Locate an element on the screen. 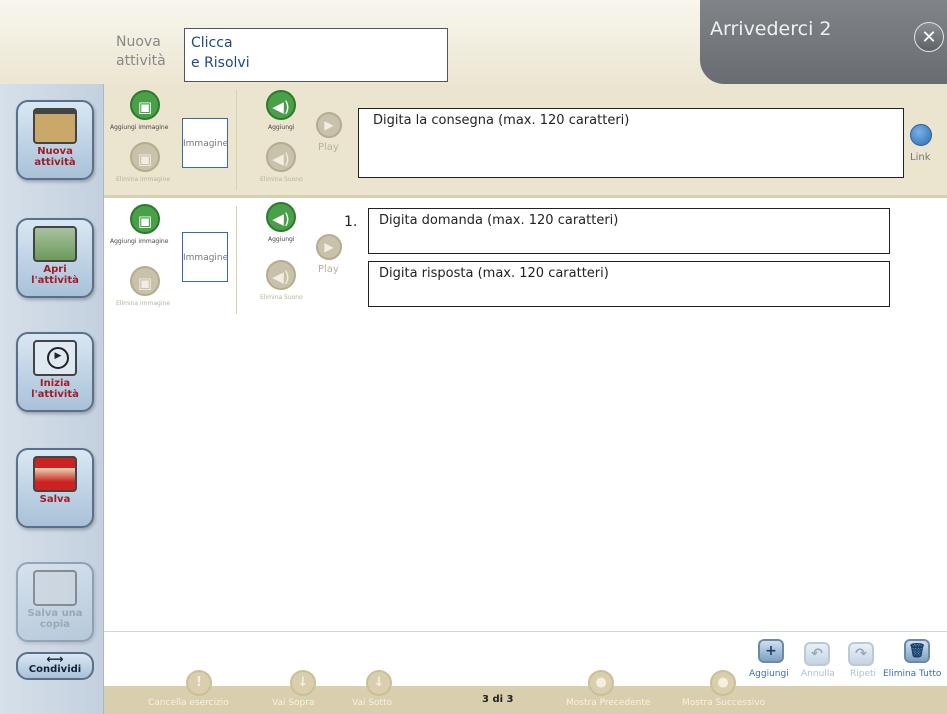  save-copy-button: Salva una copia is located at coordinates (55, 602).